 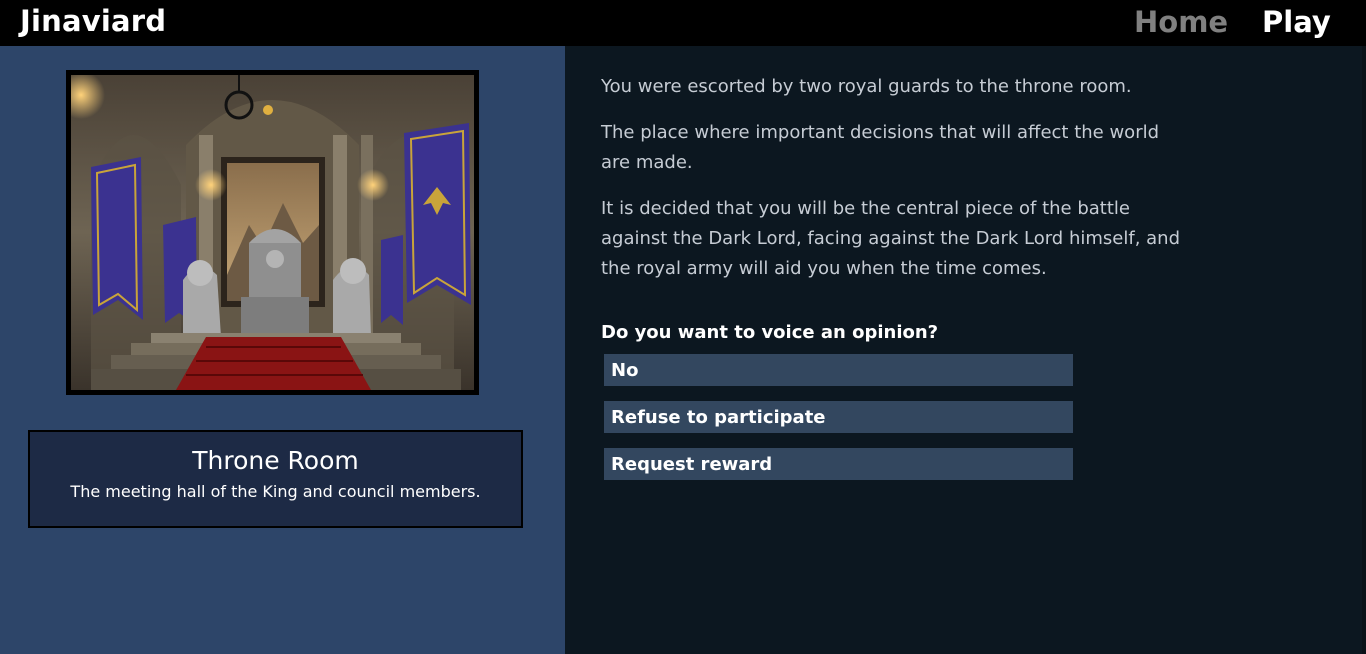 I want to click on choice-button-request-reward: Request reward, so click(x=838, y=464).